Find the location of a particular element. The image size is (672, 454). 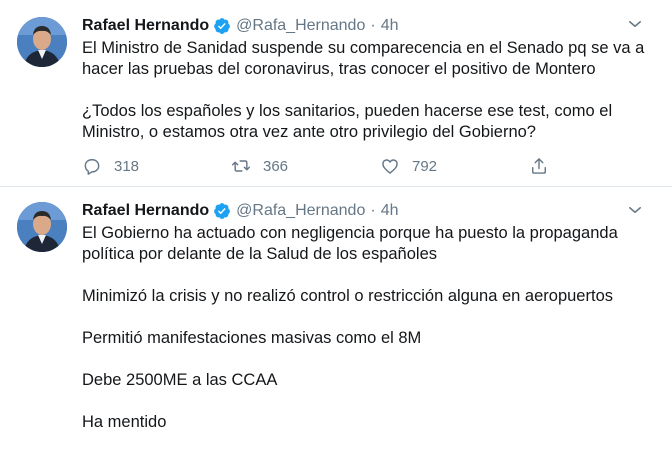

tweet-actions: 318 366 792 is located at coordinates (315, 166).